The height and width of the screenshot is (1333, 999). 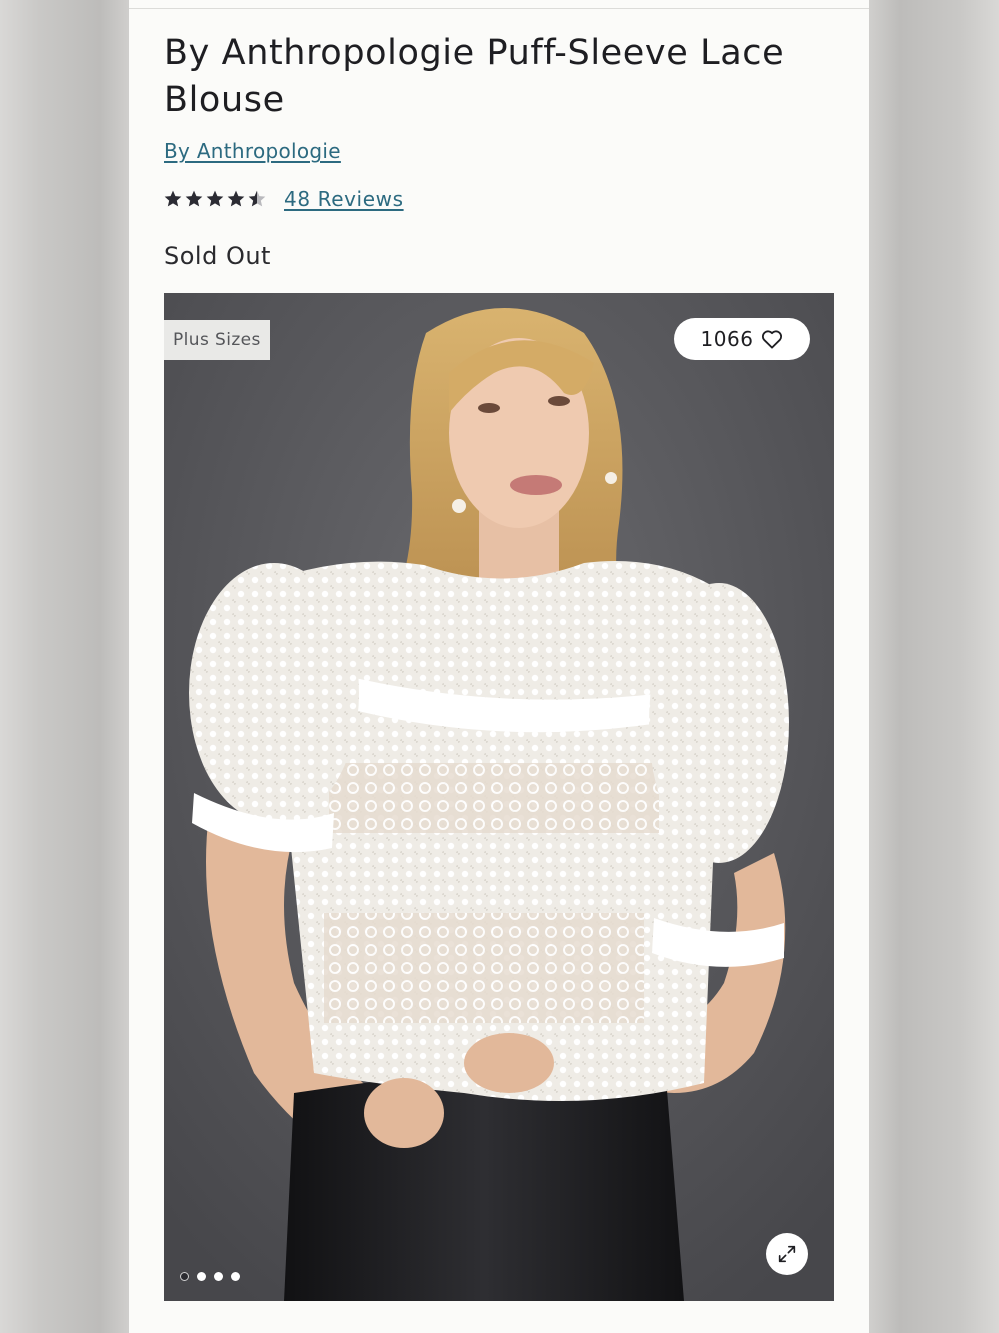 I want to click on reviews-link: 48 Reviews, so click(x=344, y=199).